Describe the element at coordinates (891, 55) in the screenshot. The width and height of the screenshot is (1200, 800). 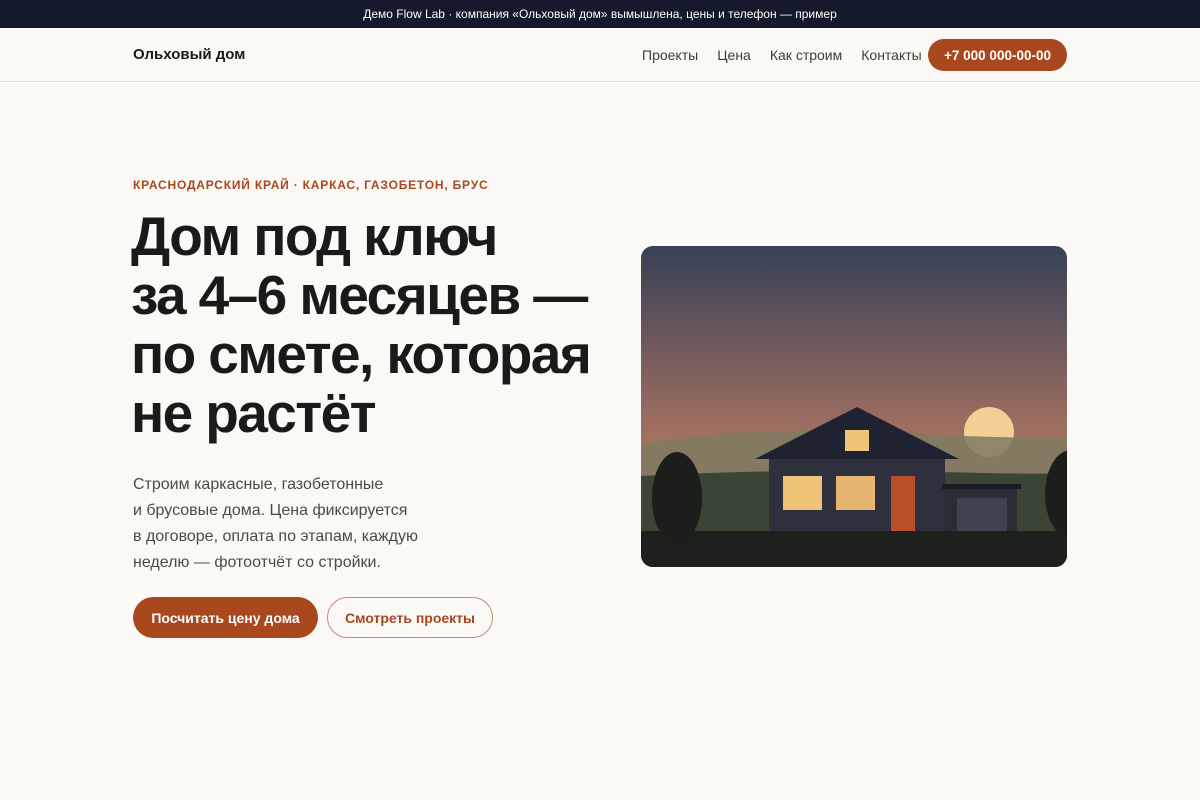
I see `nav-item-contacts: Контакты` at that location.